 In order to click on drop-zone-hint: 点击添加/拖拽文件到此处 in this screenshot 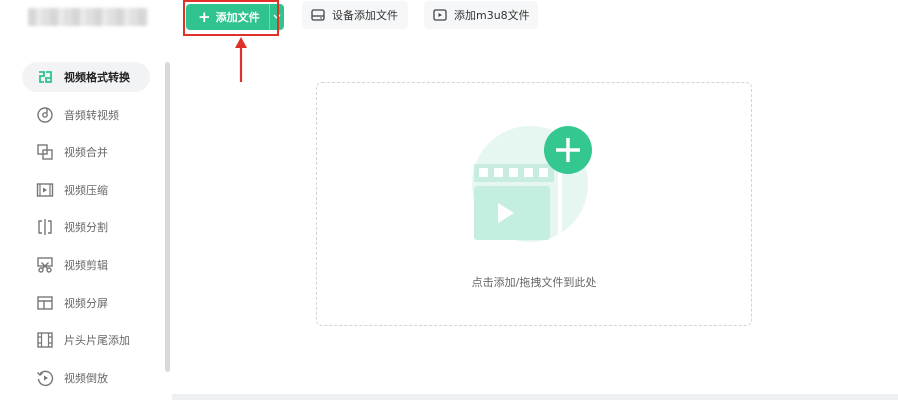, I will do `click(534, 282)`.